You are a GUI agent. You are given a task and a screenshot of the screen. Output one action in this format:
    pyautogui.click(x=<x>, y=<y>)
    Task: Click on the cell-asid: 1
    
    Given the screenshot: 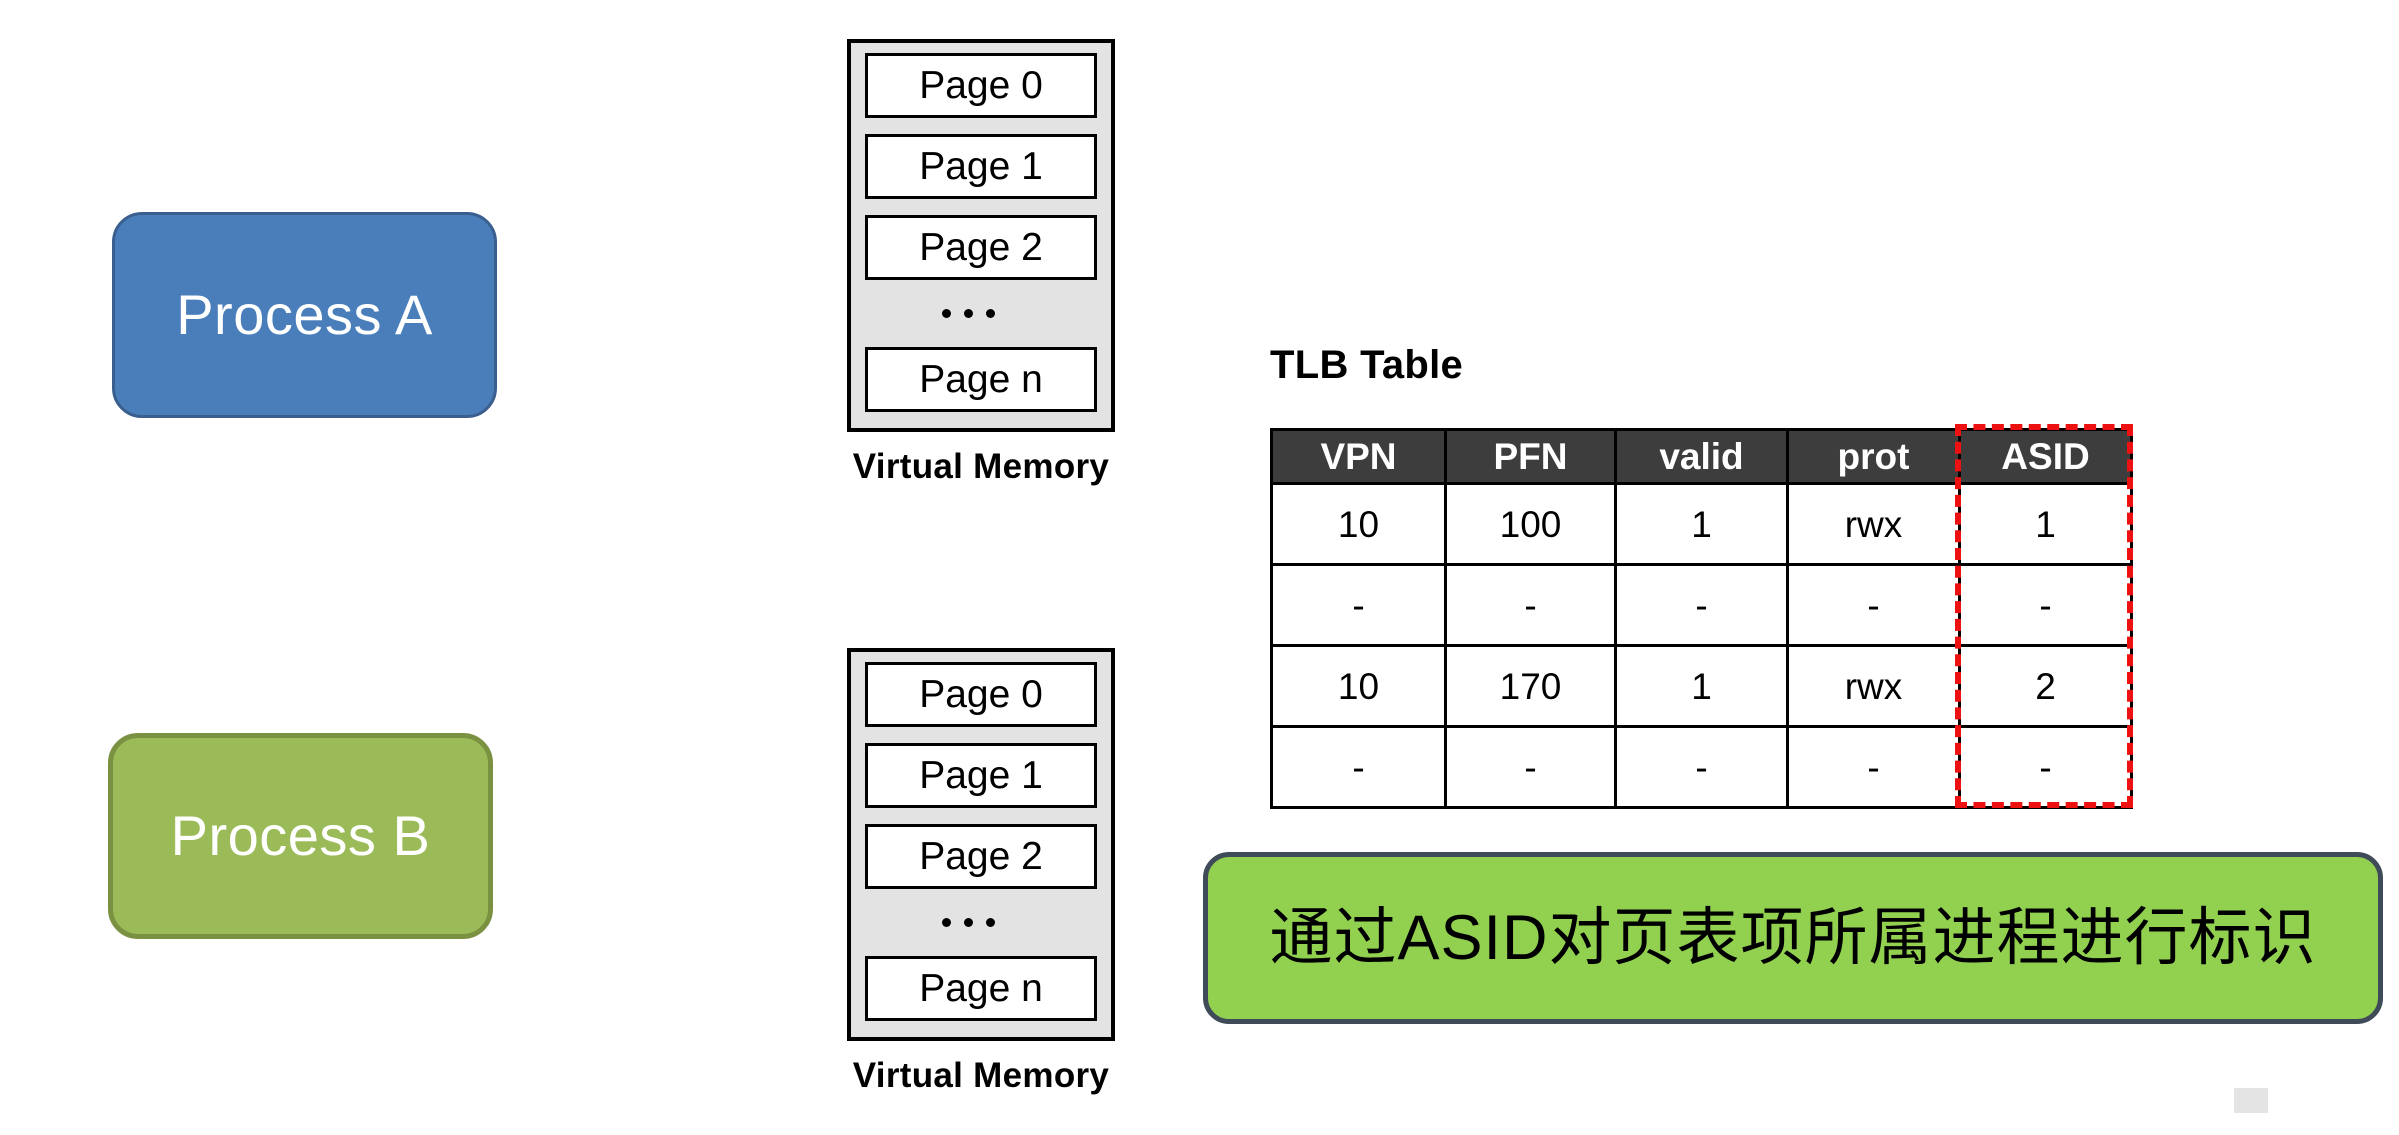 What is the action you would take?
    pyautogui.click(x=2045, y=524)
    